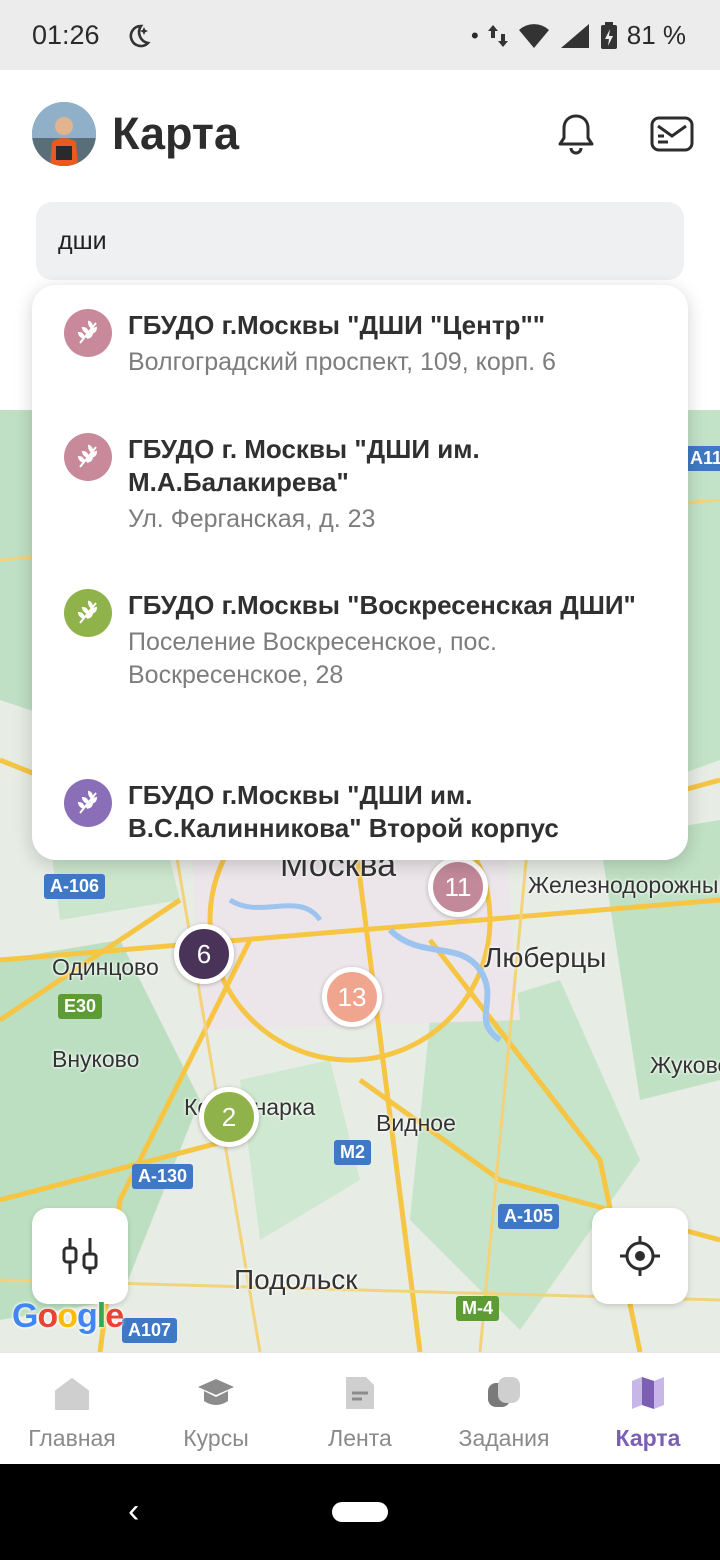 The image size is (720, 1560). What do you see at coordinates (216, 1409) in the screenshot?
I see `nav-courses: Курсы` at bounding box center [216, 1409].